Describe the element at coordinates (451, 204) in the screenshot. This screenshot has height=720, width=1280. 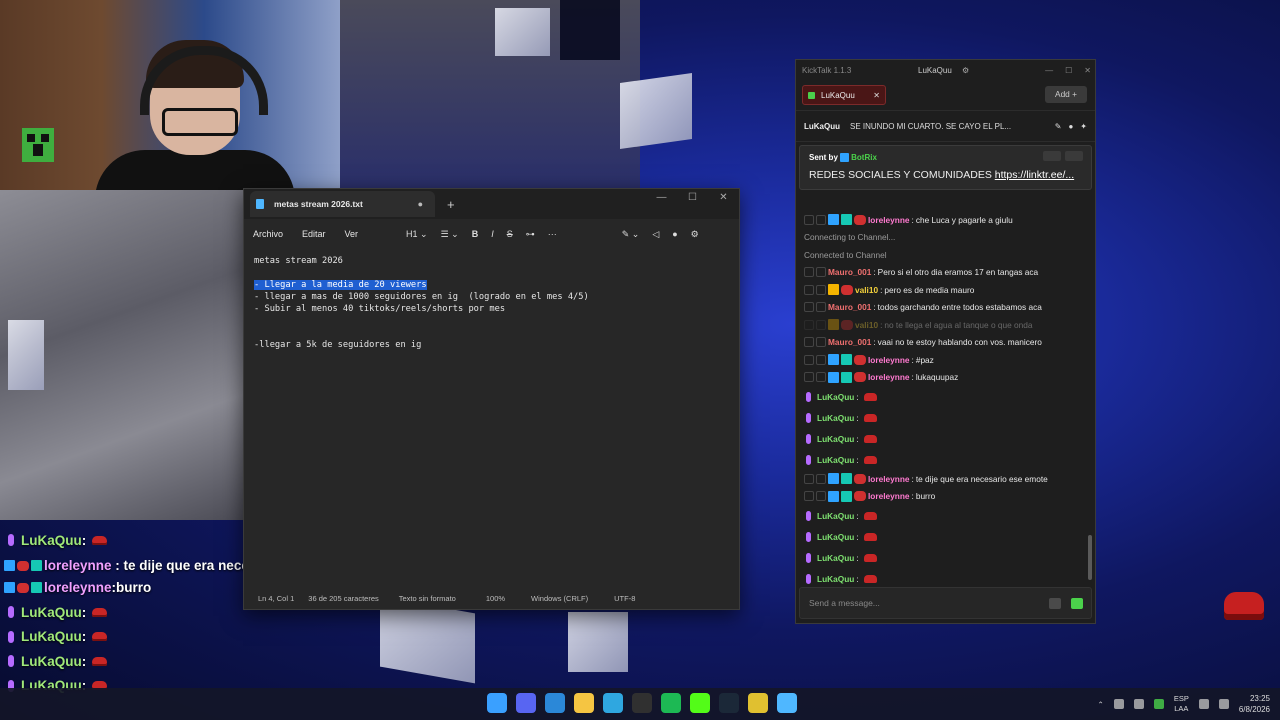
I see `new-tab-button: +` at that location.